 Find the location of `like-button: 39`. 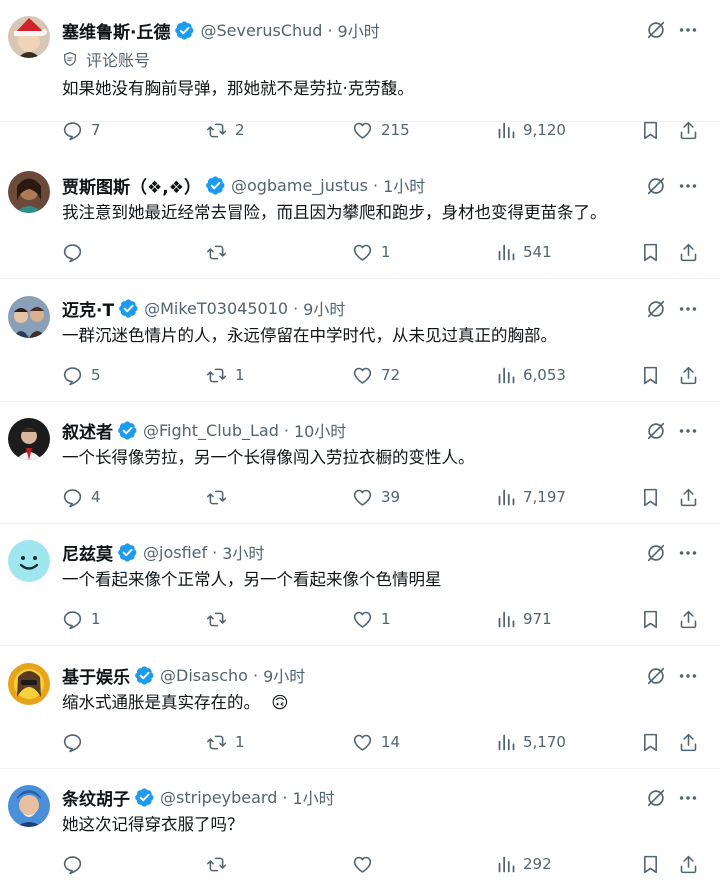

like-button: 39 is located at coordinates (376, 497).